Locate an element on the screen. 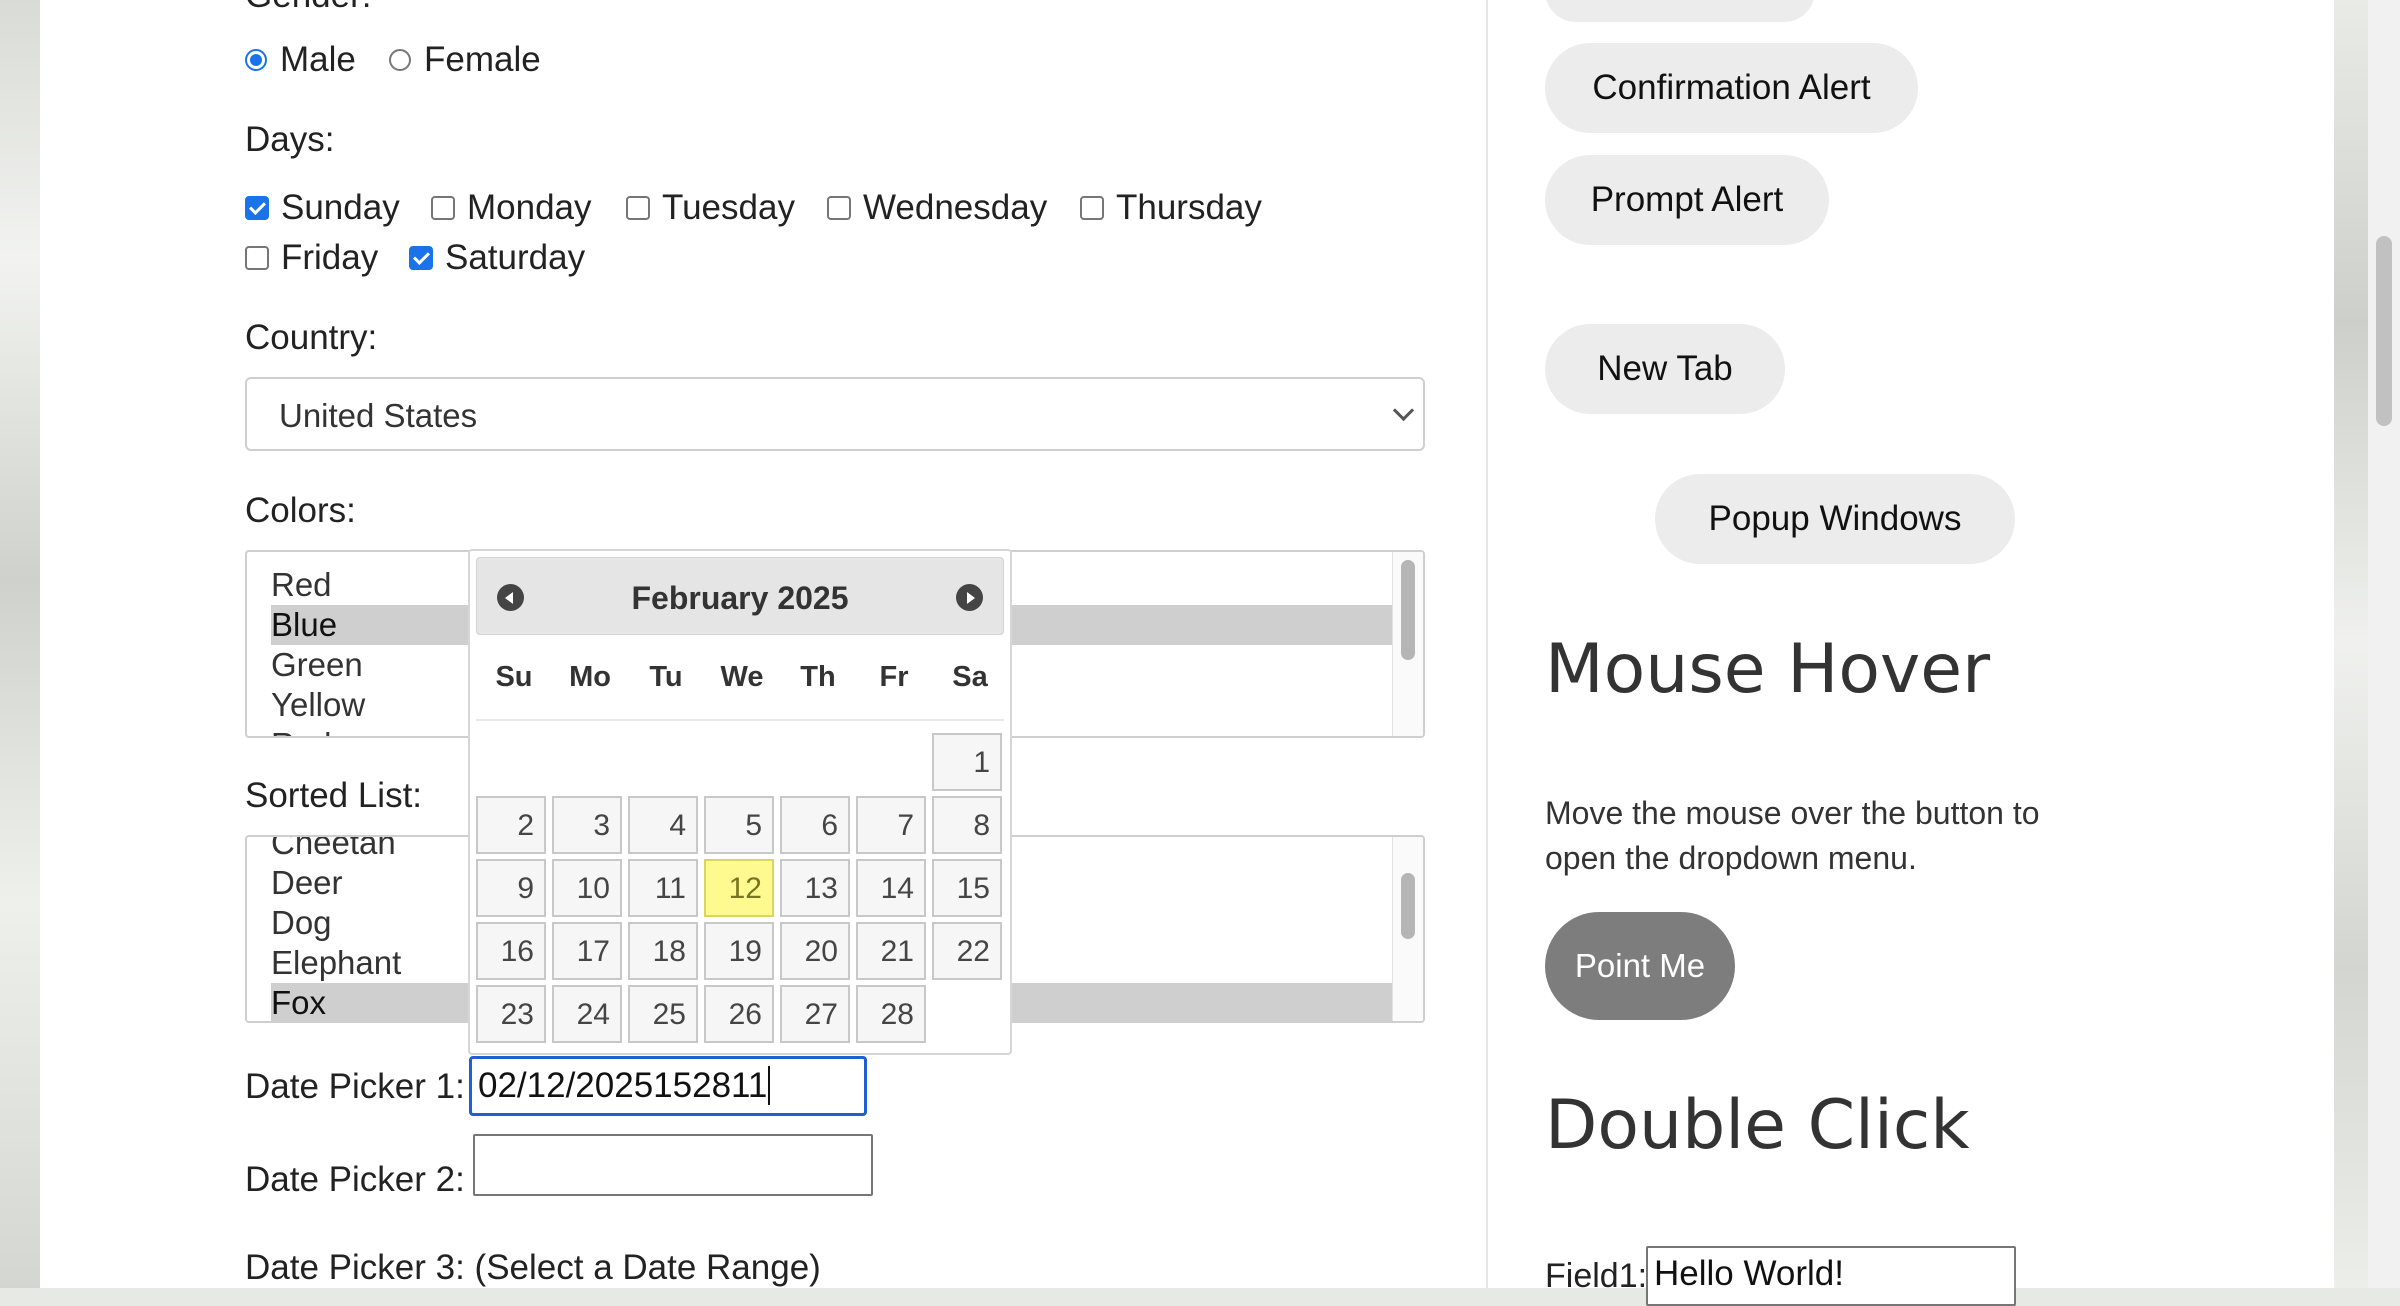  field1-label: Field1: is located at coordinates (1596, 1276).